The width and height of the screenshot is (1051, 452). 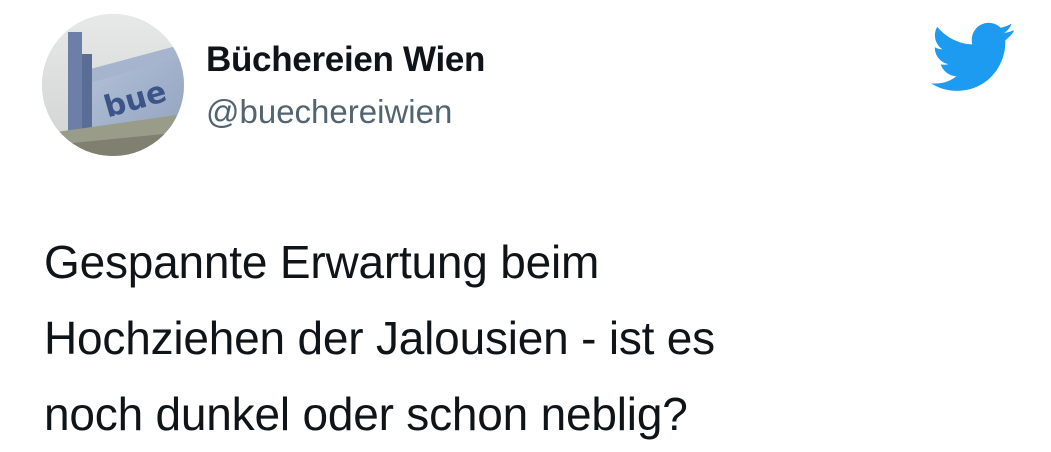 I want to click on tweet-text-line: Gespannte Erwartung beim, so click(x=322, y=262).